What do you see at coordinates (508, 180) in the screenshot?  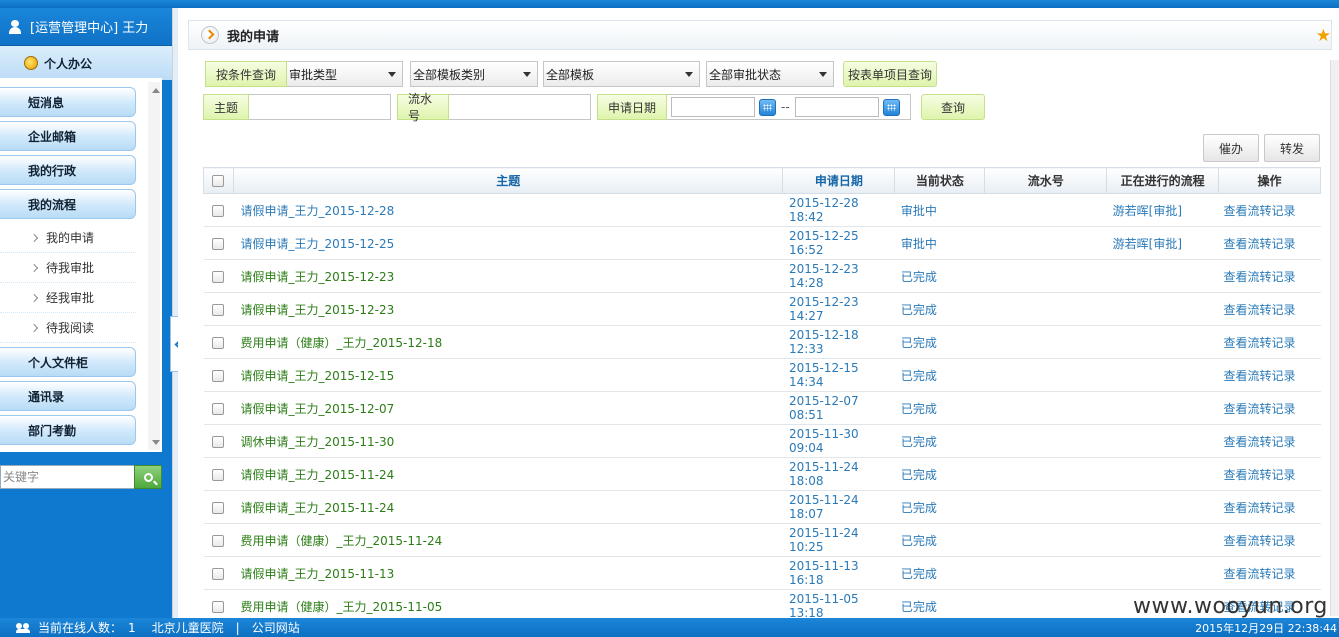 I see `header-subject: 主题` at bounding box center [508, 180].